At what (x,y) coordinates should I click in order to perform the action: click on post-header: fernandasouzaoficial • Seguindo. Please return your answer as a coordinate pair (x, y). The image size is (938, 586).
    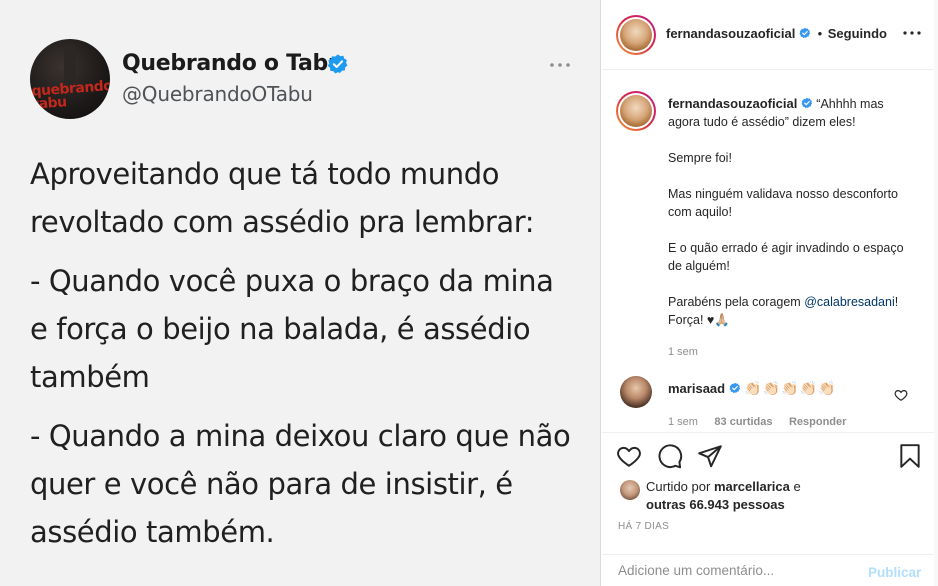
    Looking at the image, I should click on (770, 35).